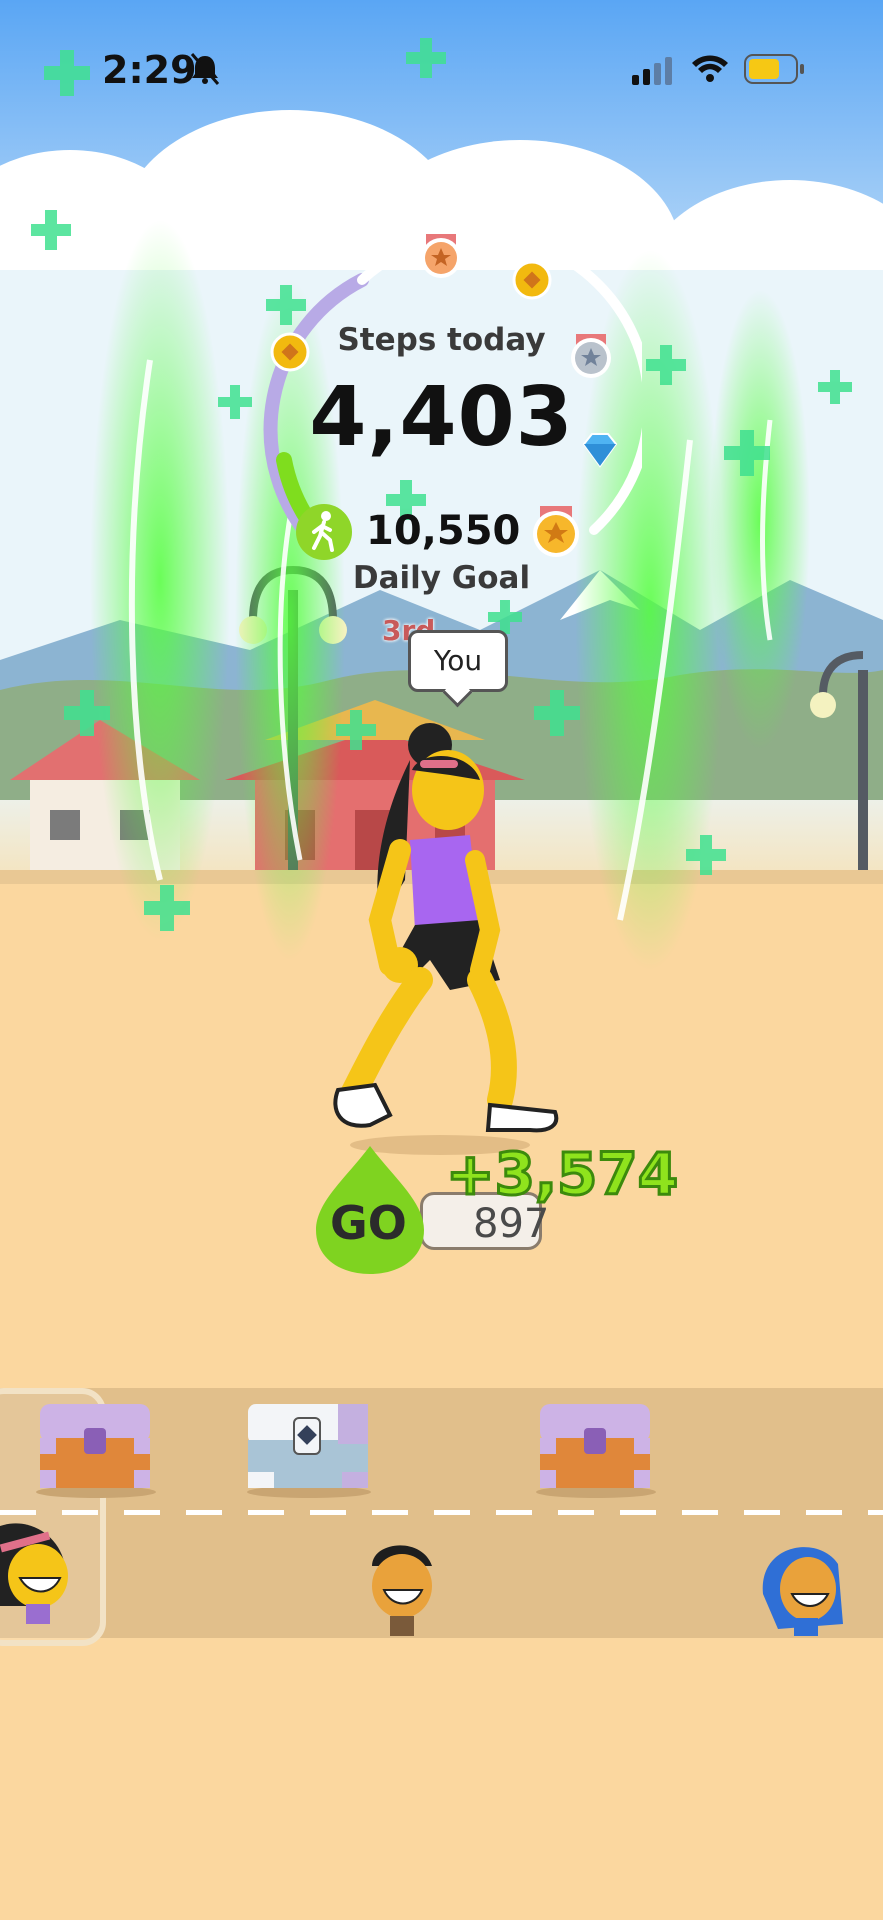  What do you see at coordinates (561, 1174) in the screenshot?
I see `coin-gain-amount: +3,574` at bounding box center [561, 1174].